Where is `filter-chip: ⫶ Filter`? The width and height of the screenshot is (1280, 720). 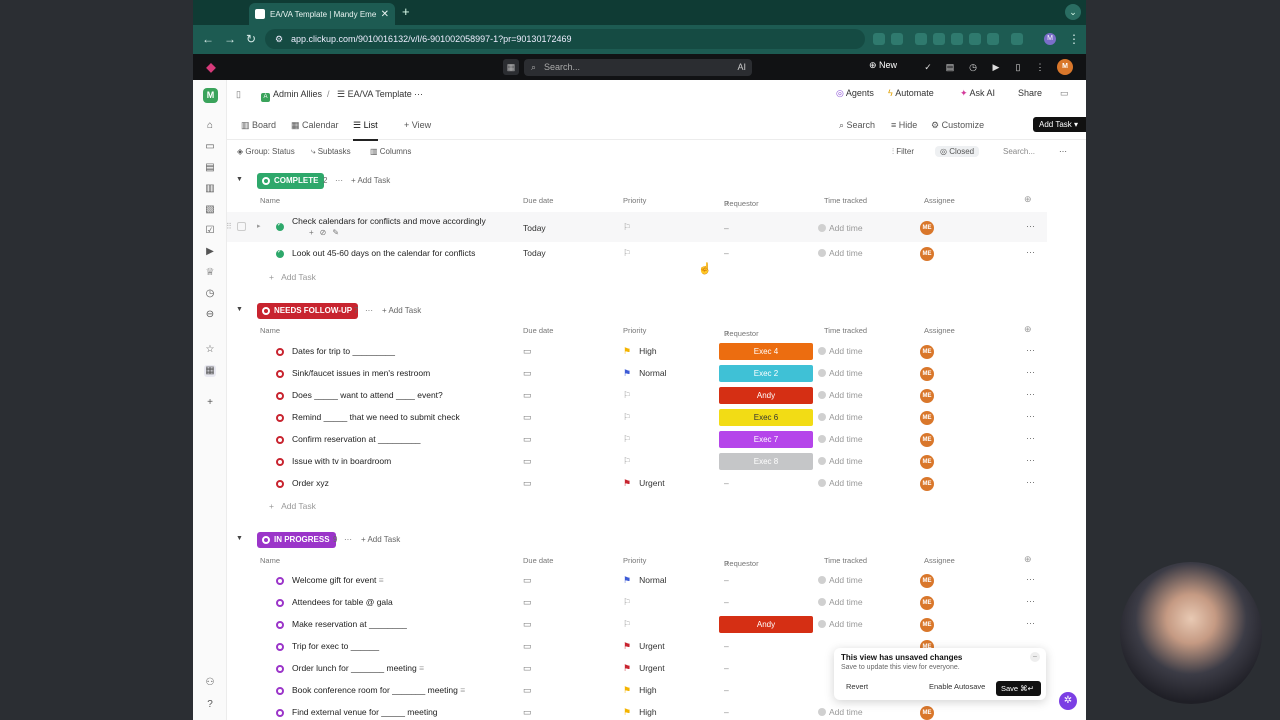
filter-chip: ⫶ Filter is located at coordinates (903, 152).